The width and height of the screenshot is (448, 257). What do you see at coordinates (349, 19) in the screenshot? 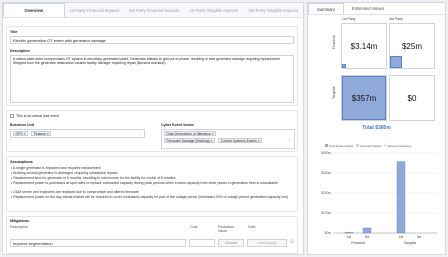
I see `col-header-1st-party: 1st Party` at bounding box center [349, 19].